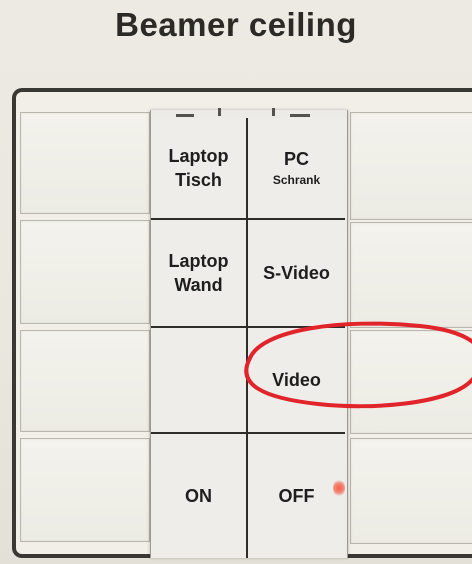 The image size is (472, 564). I want to click on button-video-label: Video, so click(296, 380).